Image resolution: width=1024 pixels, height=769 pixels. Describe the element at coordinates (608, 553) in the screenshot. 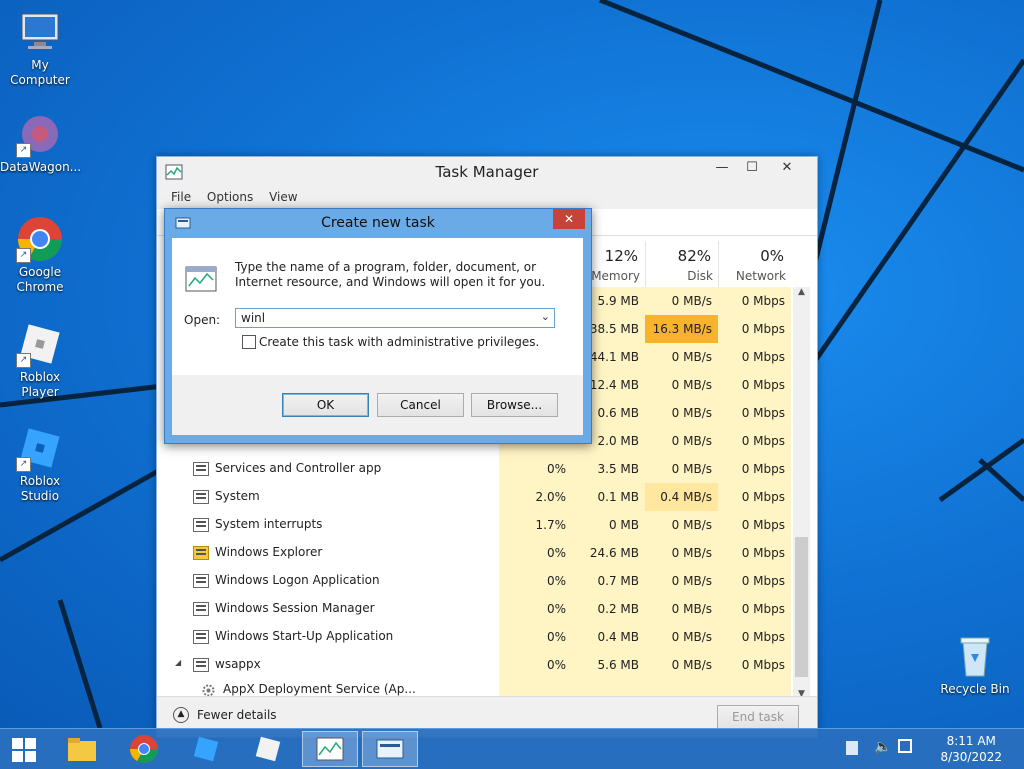

I see `memory-cell: 24.6 MB` at that location.